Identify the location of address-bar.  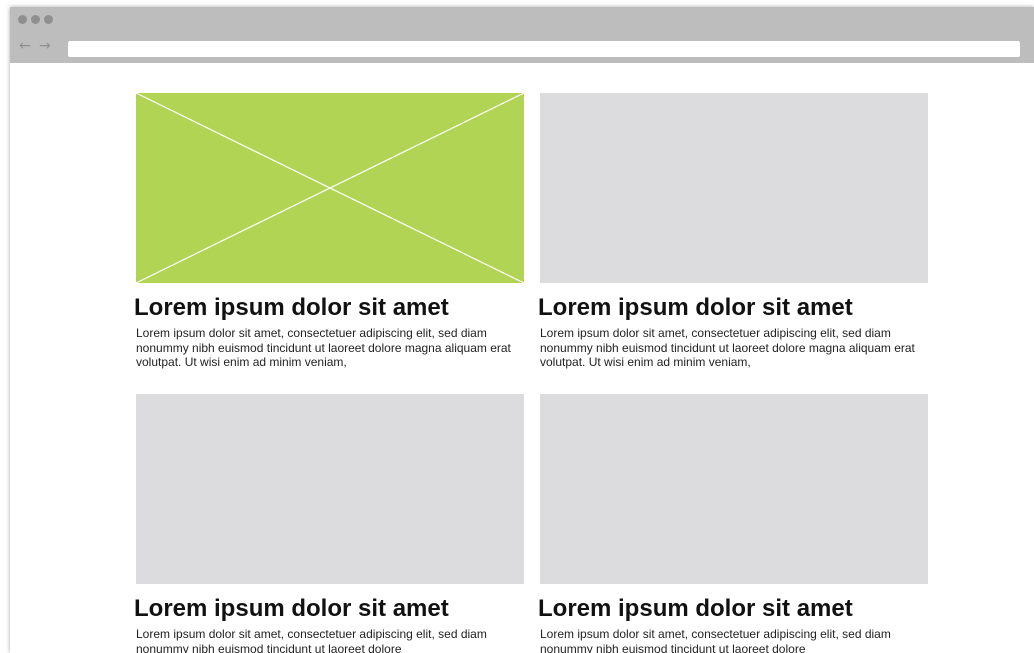
(544, 49).